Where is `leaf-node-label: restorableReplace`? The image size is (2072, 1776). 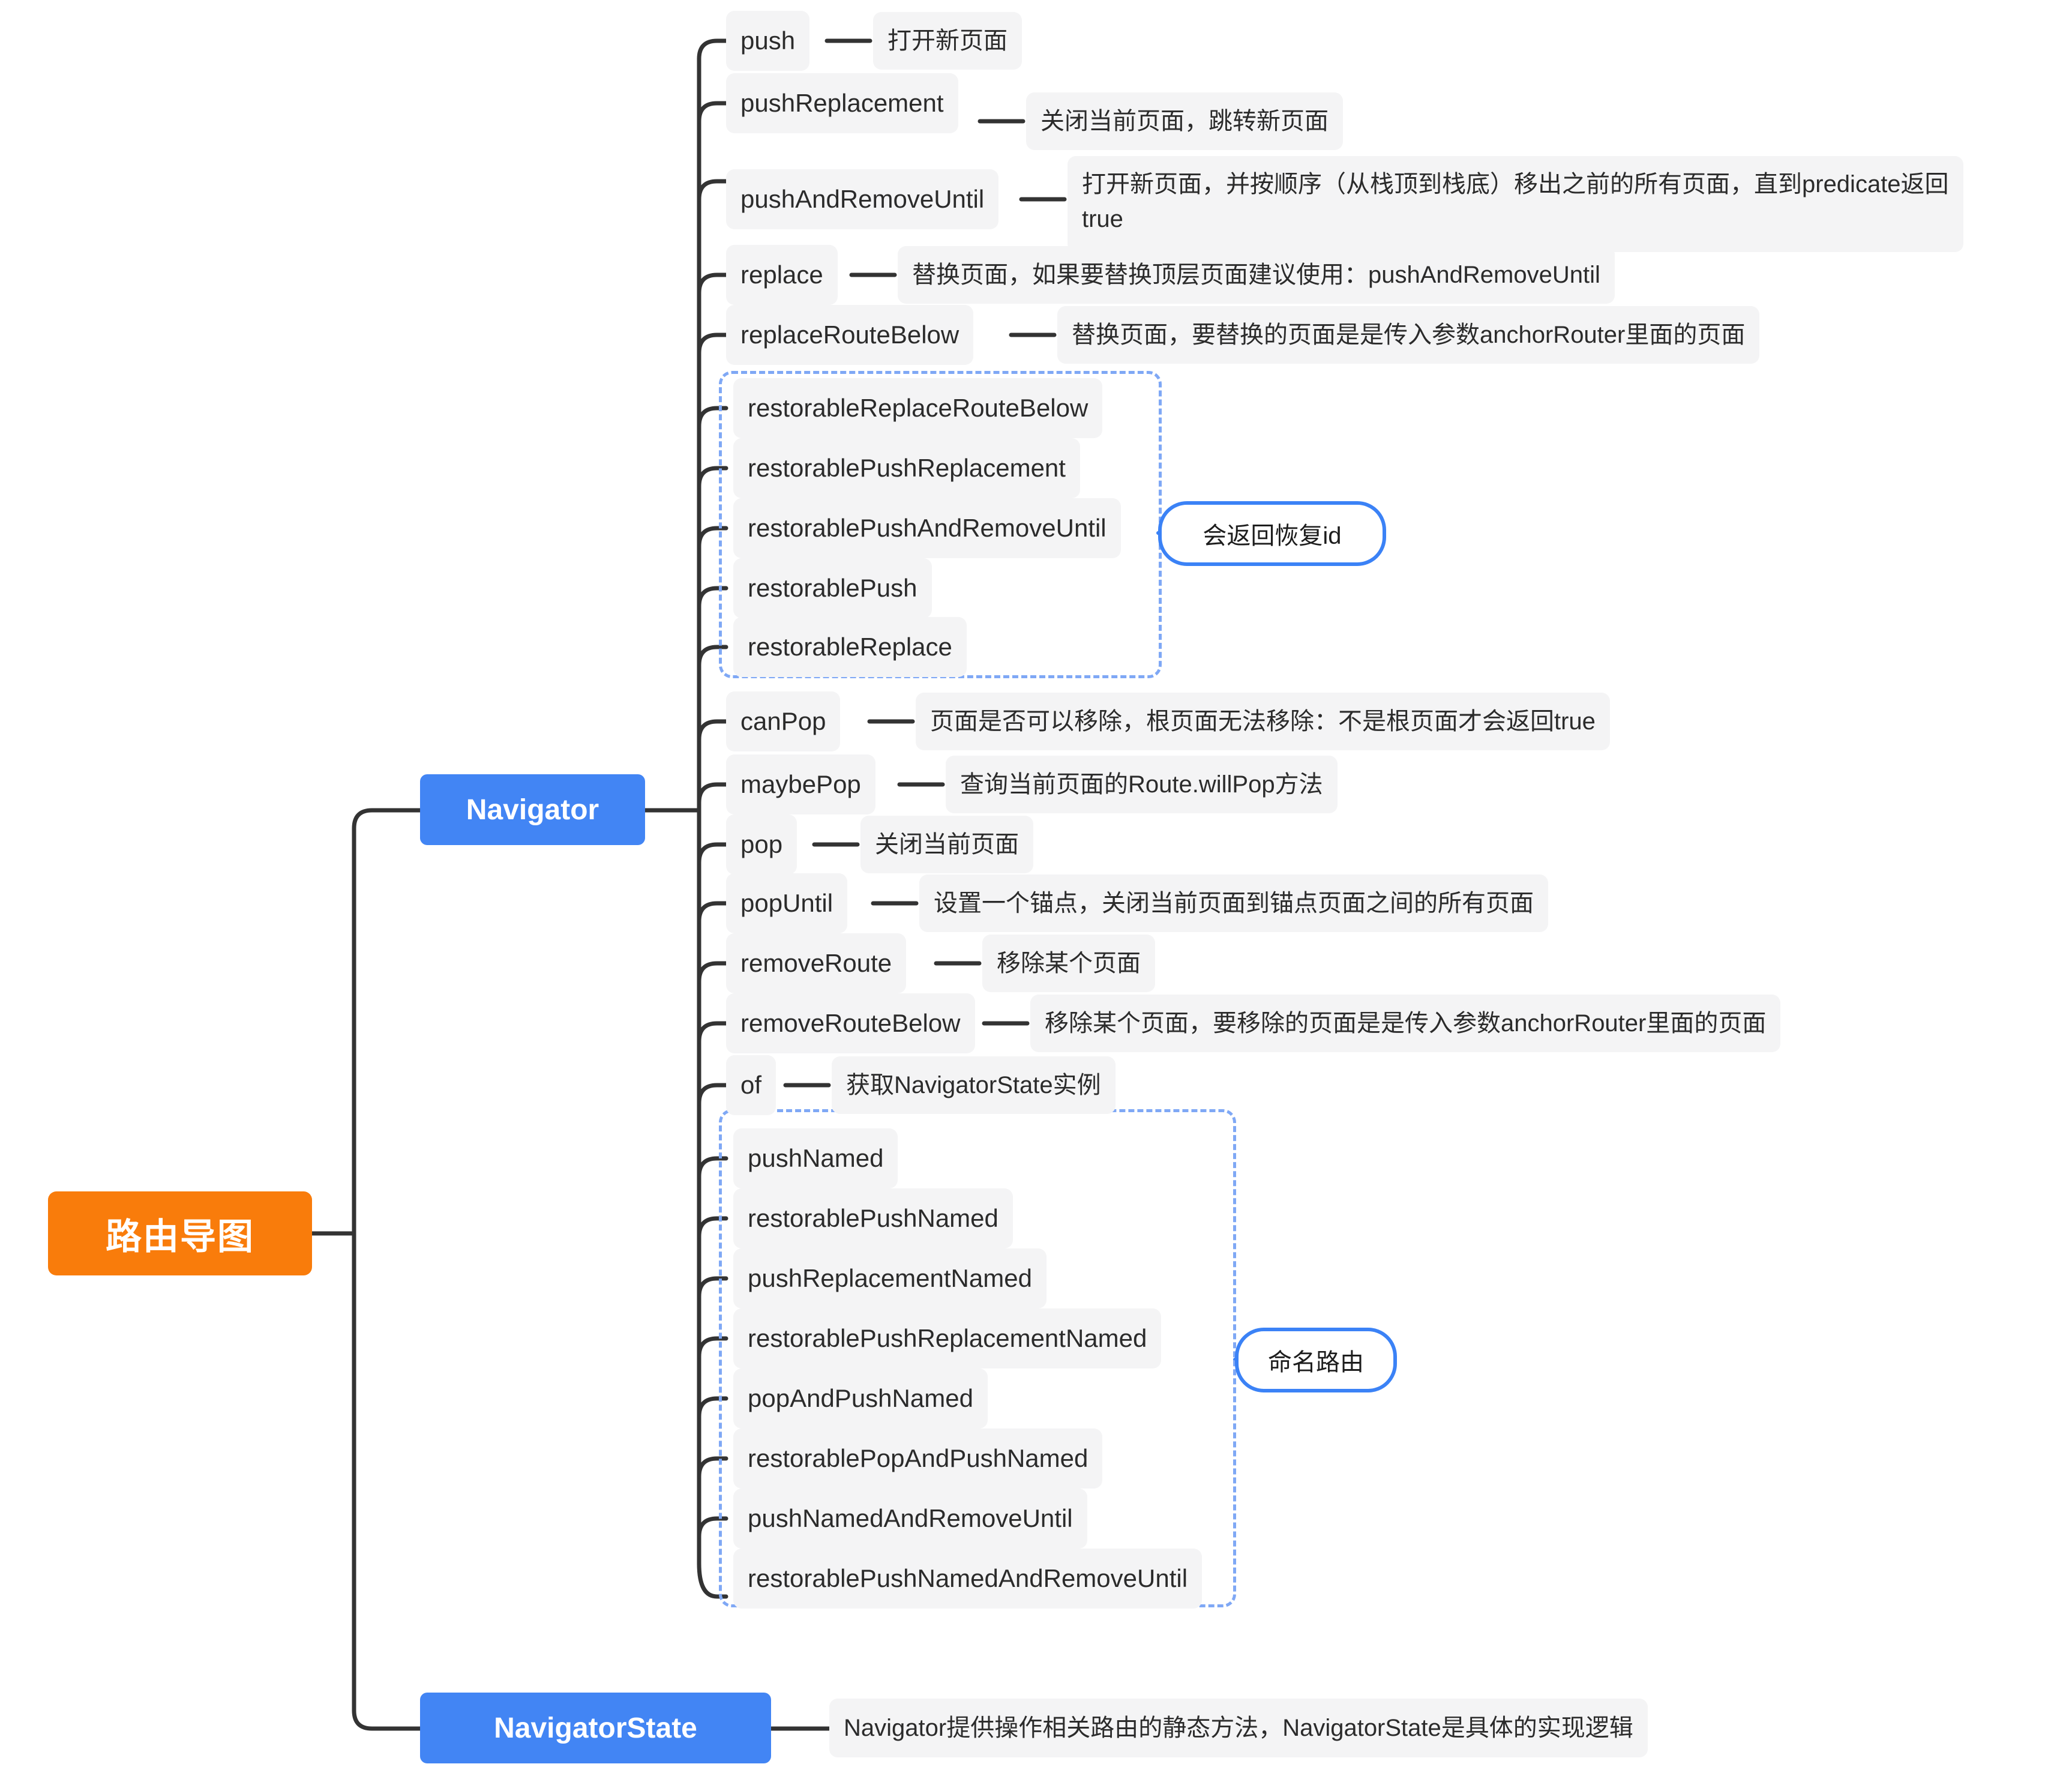
leaf-node-label: restorableReplace is located at coordinates (850, 647).